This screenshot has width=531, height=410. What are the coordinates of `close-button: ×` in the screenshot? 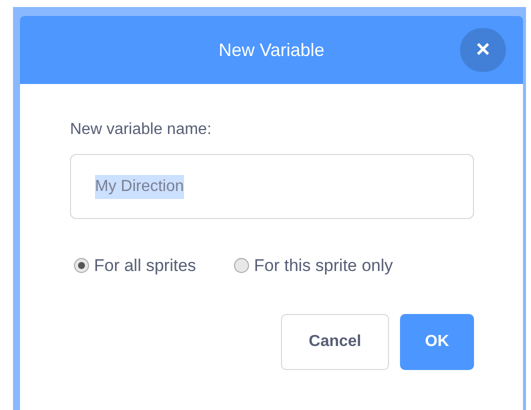 It's located at (483, 50).